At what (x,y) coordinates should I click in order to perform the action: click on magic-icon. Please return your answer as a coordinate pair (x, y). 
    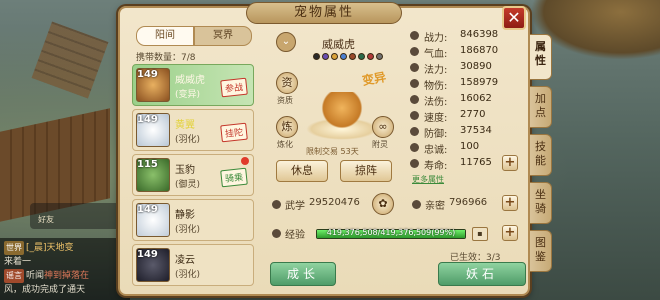
    Looking at the image, I should click on (414, 99).